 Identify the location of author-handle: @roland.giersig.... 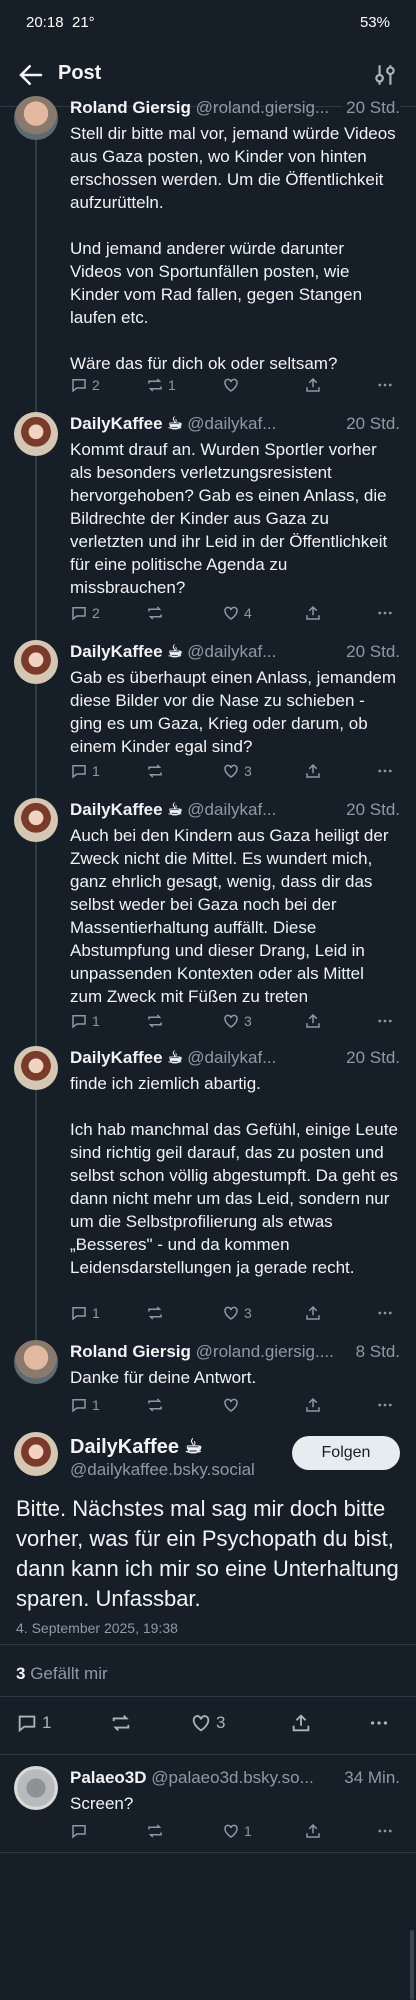
(263, 107).